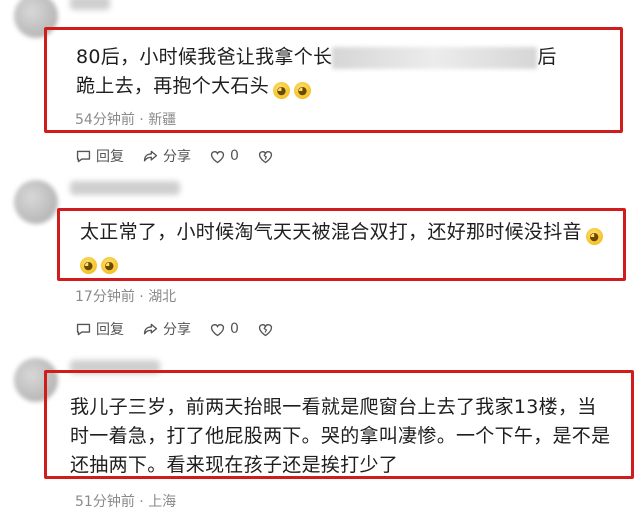 Image resolution: width=640 pixels, height=522 pixels. What do you see at coordinates (316, 72) in the screenshot?
I see `comment-text: 80后，小时候我爸让我拿个长后 跪上去，再抱个大石头 ◕ ◕` at bounding box center [316, 72].